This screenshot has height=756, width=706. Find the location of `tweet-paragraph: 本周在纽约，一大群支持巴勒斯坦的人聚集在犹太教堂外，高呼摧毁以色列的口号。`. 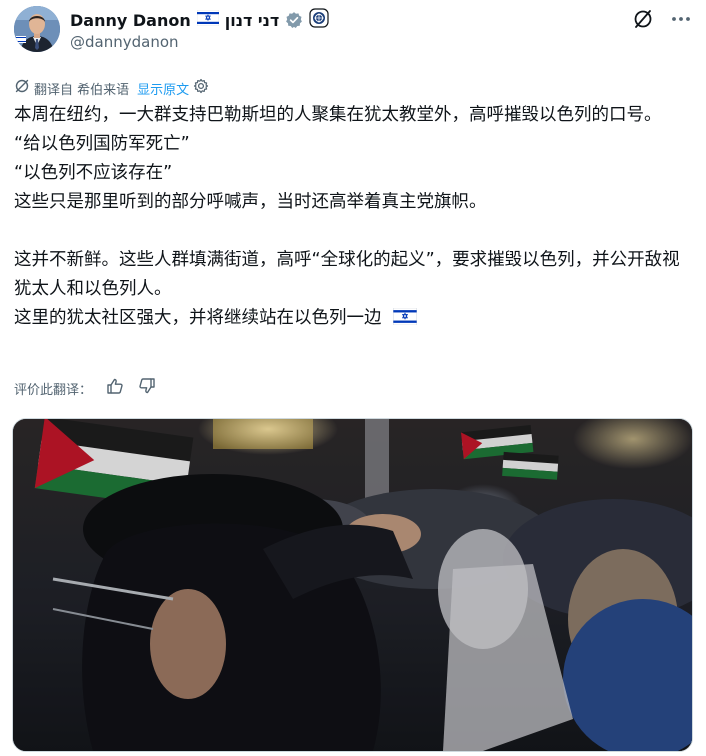

tweet-paragraph: 本周在纽约，一大群支持巴勒斯坦的人聚集在犹太教堂外，高呼摧毁以色列的口号。 is located at coordinates (338, 115).